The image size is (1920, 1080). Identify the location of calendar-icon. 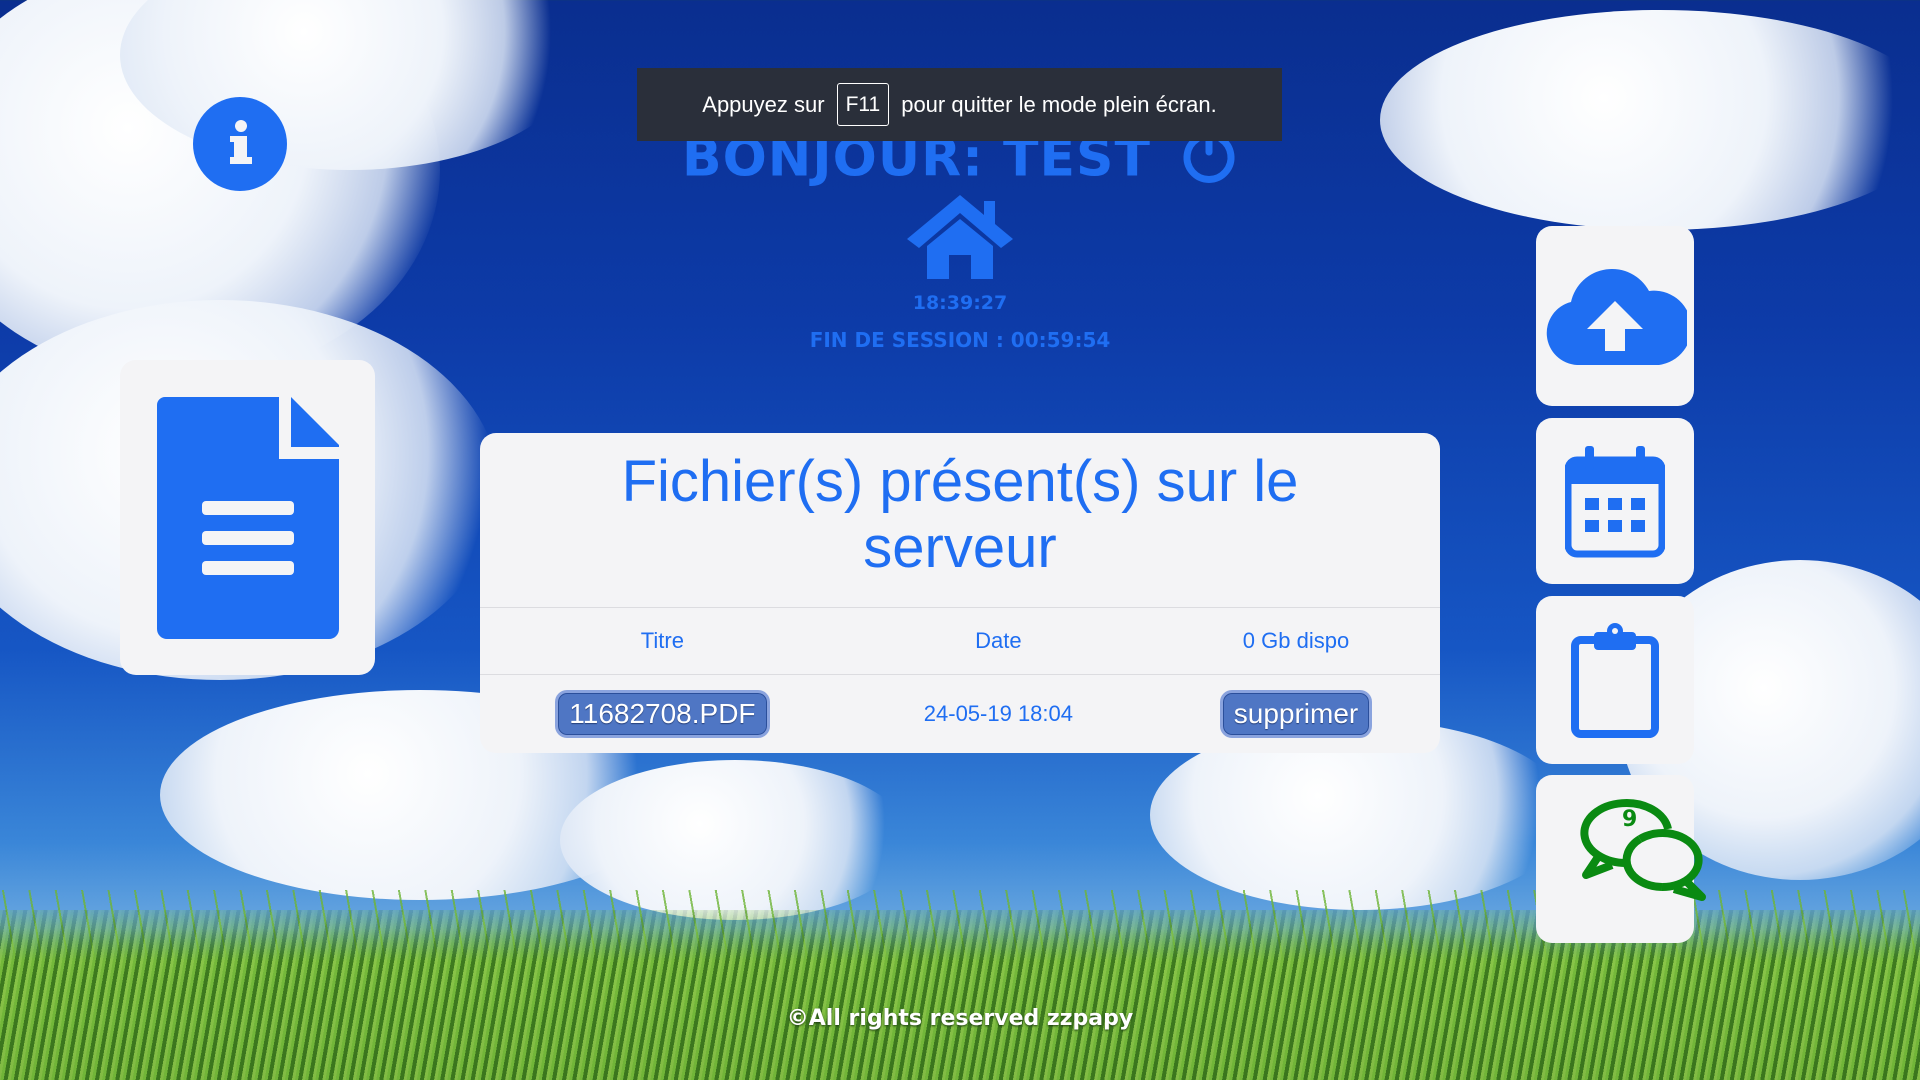
(1615, 502).